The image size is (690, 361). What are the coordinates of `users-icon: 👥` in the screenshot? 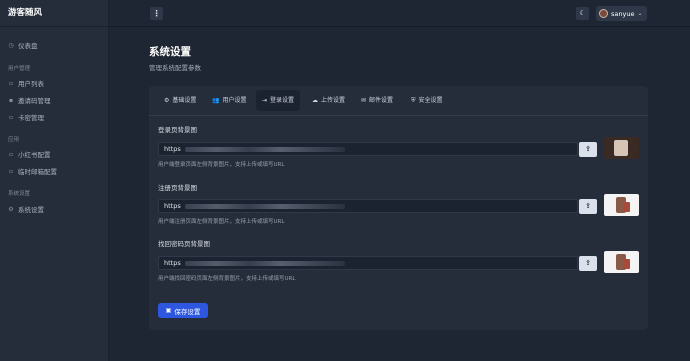 It's located at (216, 100).